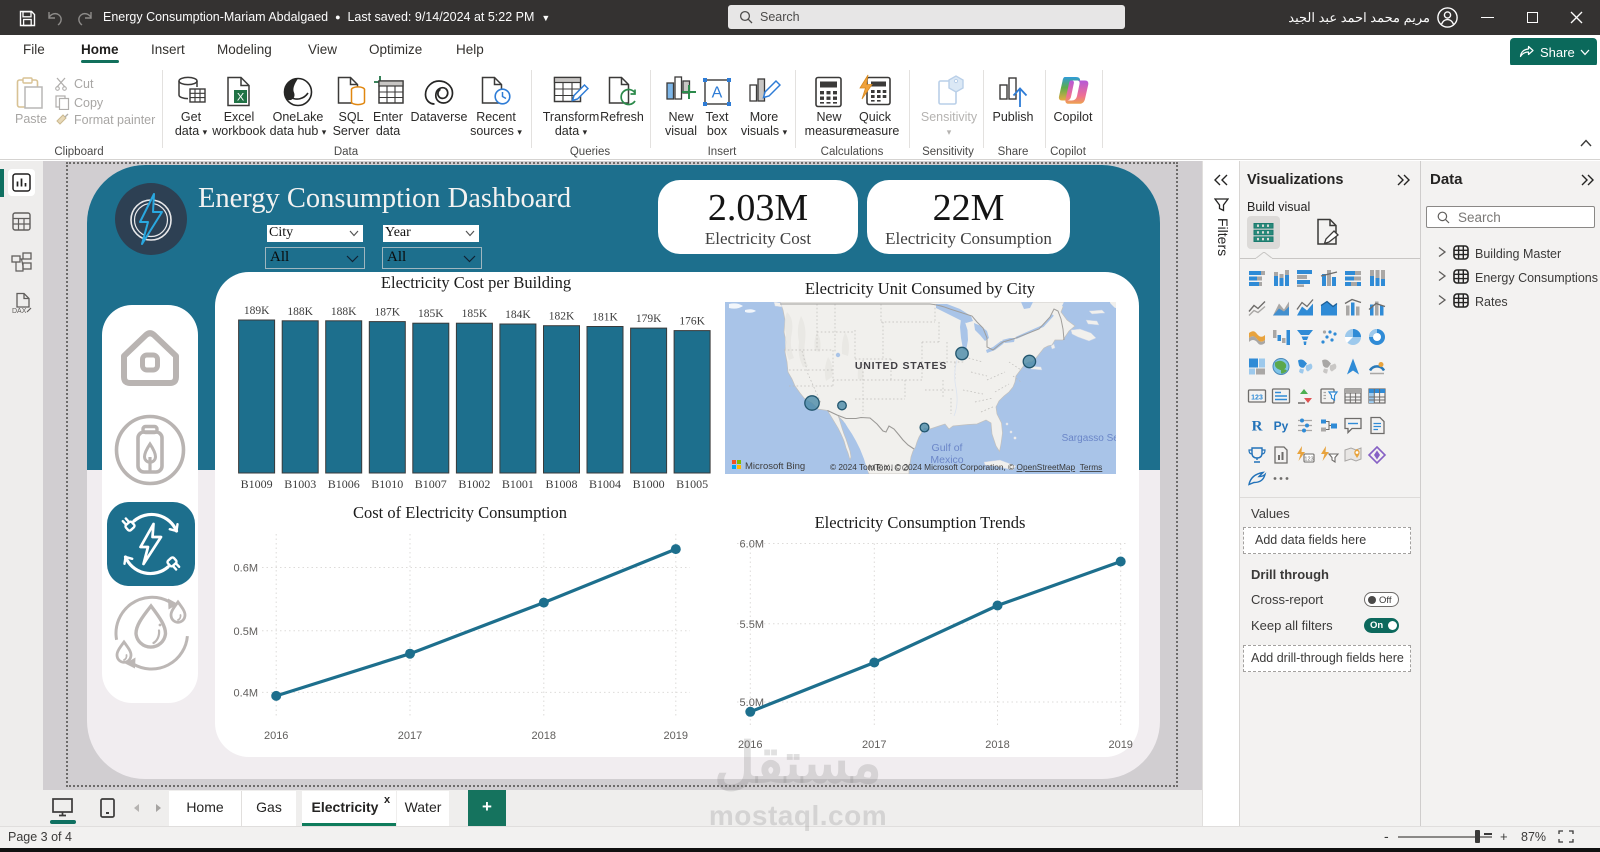 This screenshot has width=1600, height=852. Describe the element at coordinates (692, 322) in the screenshot. I see `svg-text: 176K` at that location.